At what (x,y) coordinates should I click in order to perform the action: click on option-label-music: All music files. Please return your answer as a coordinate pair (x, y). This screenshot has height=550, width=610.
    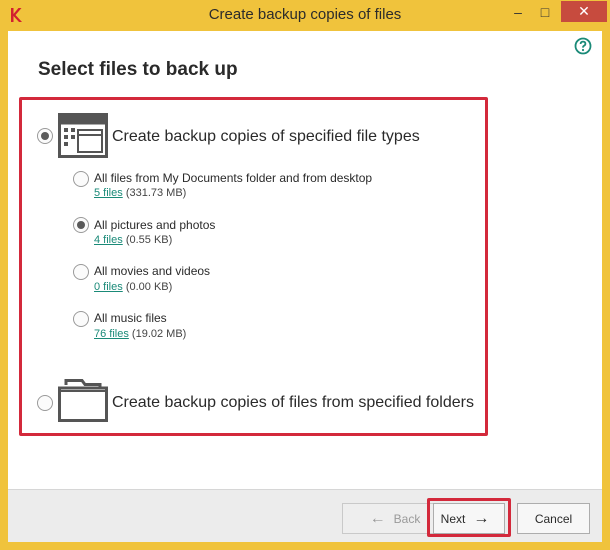
    Looking at the image, I should click on (130, 318).